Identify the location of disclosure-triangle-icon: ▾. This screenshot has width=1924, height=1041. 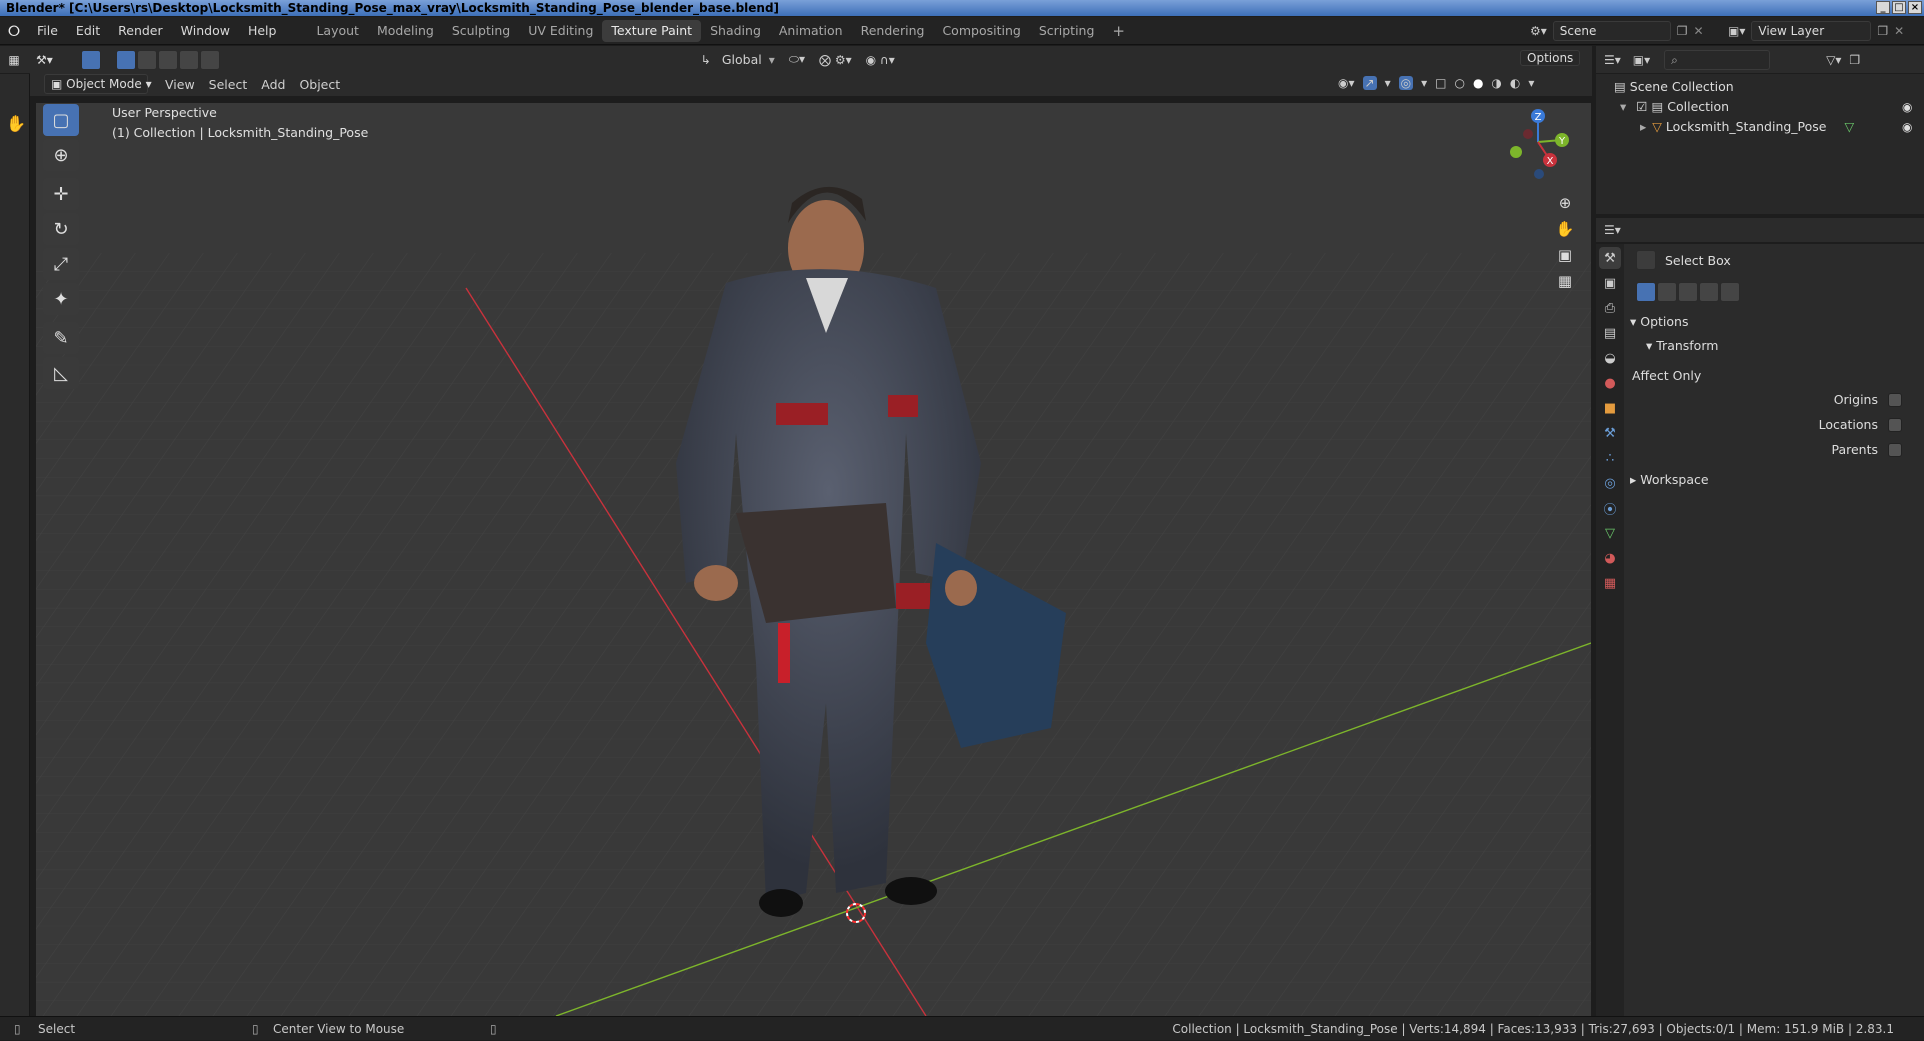
(1623, 106).